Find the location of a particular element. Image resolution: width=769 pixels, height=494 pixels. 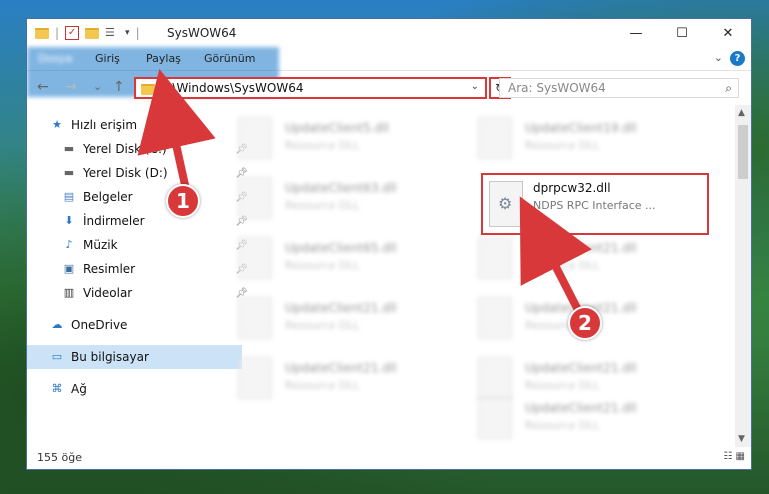

callout-step-1: 1 is located at coordinates (183, 201).